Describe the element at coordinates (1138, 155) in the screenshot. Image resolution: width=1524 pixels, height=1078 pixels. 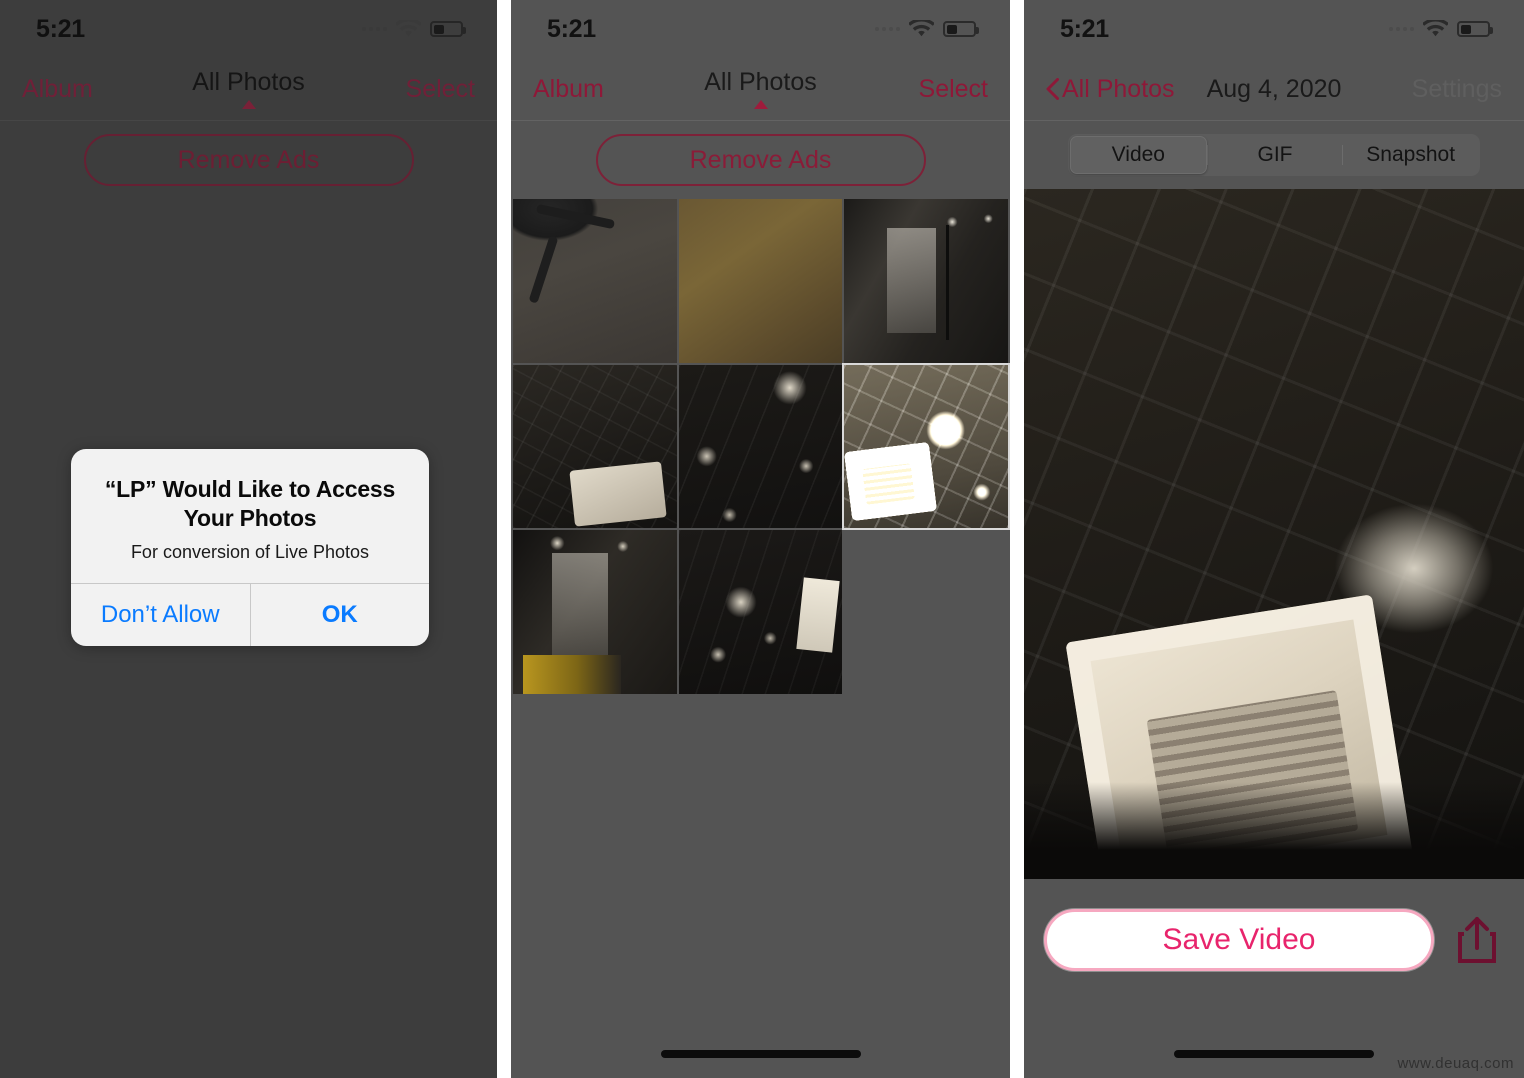
I see `segment-video: Video` at that location.